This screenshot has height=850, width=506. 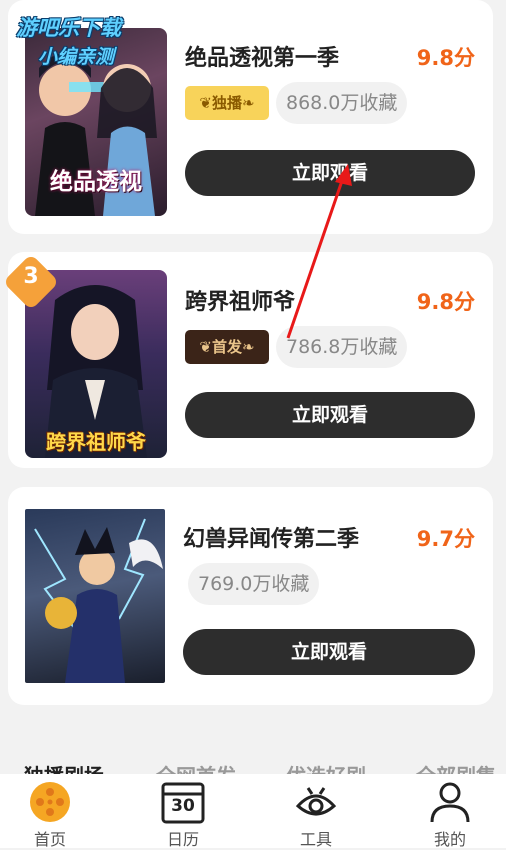 What do you see at coordinates (182, 839) in the screenshot?
I see `nav-label: 日历` at bounding box center [182, 839].